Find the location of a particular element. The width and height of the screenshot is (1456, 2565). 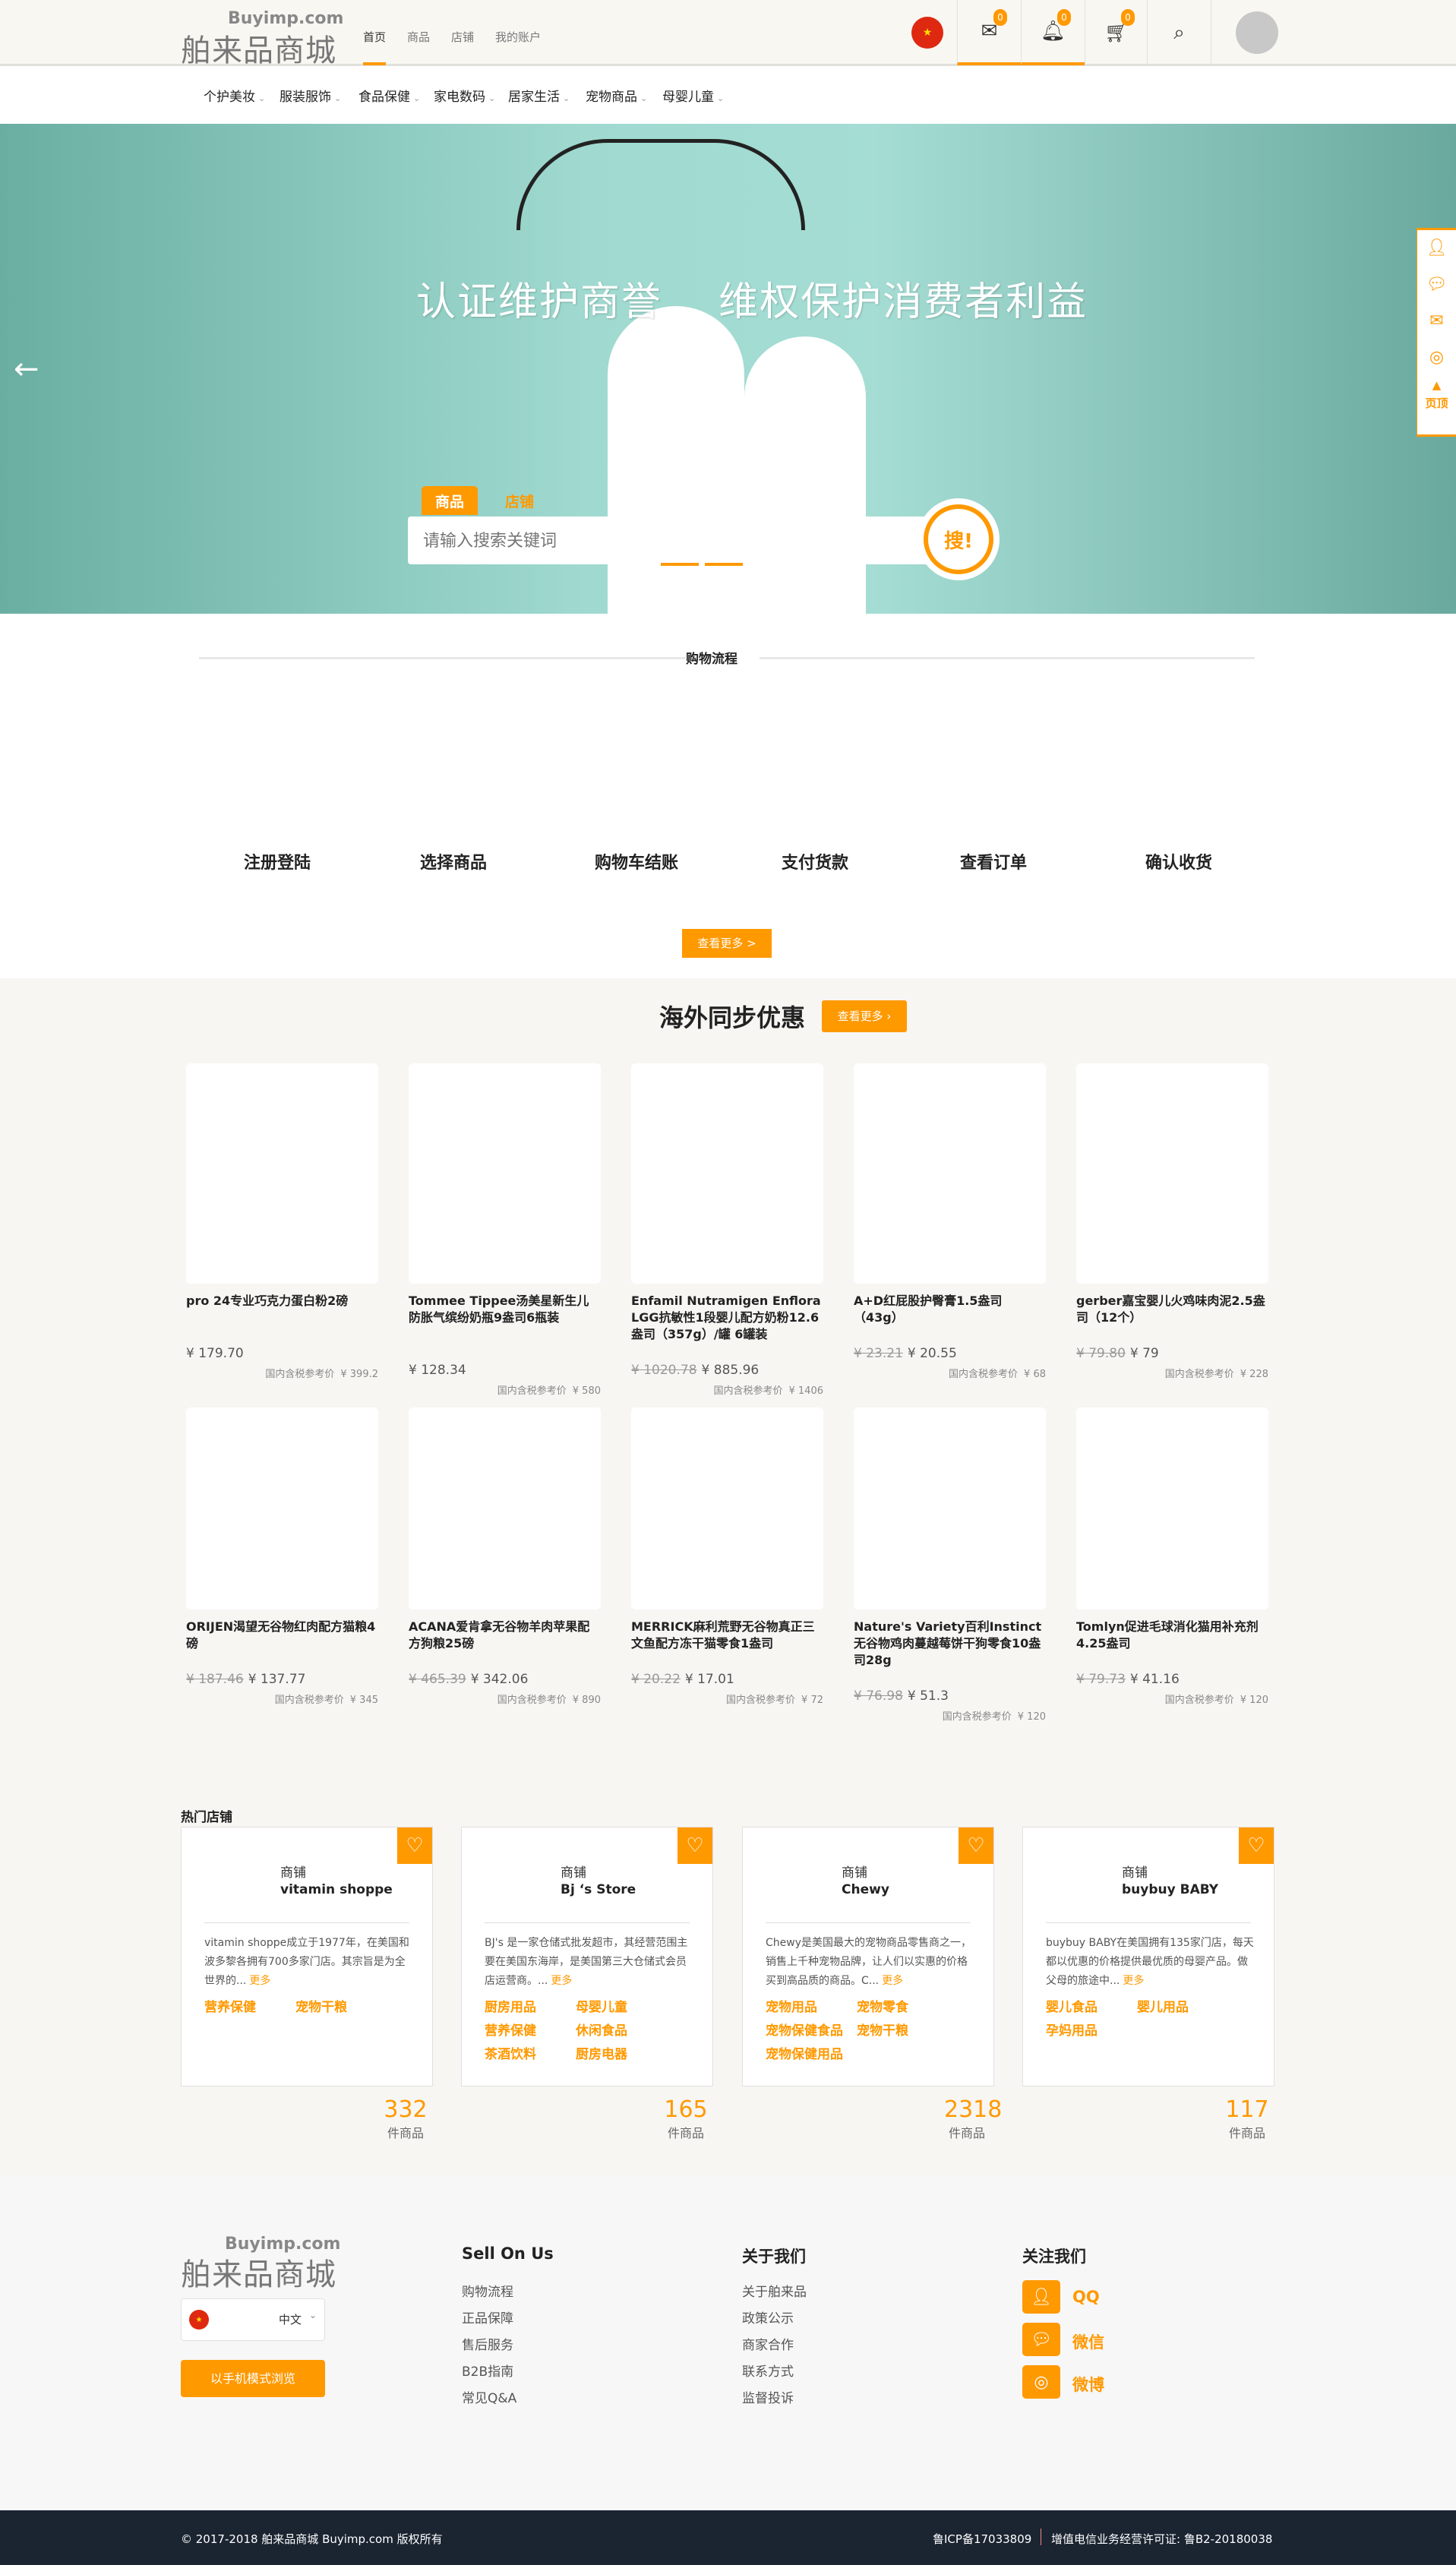

search-tab-stores: 店铺 is located at coordinates (519, 501).